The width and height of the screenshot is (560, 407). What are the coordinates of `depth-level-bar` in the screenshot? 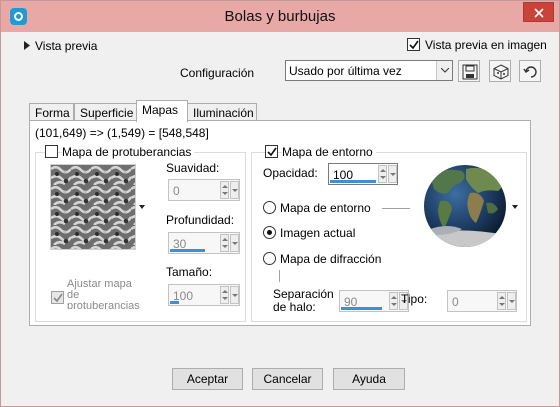 It's located at (187, 250).